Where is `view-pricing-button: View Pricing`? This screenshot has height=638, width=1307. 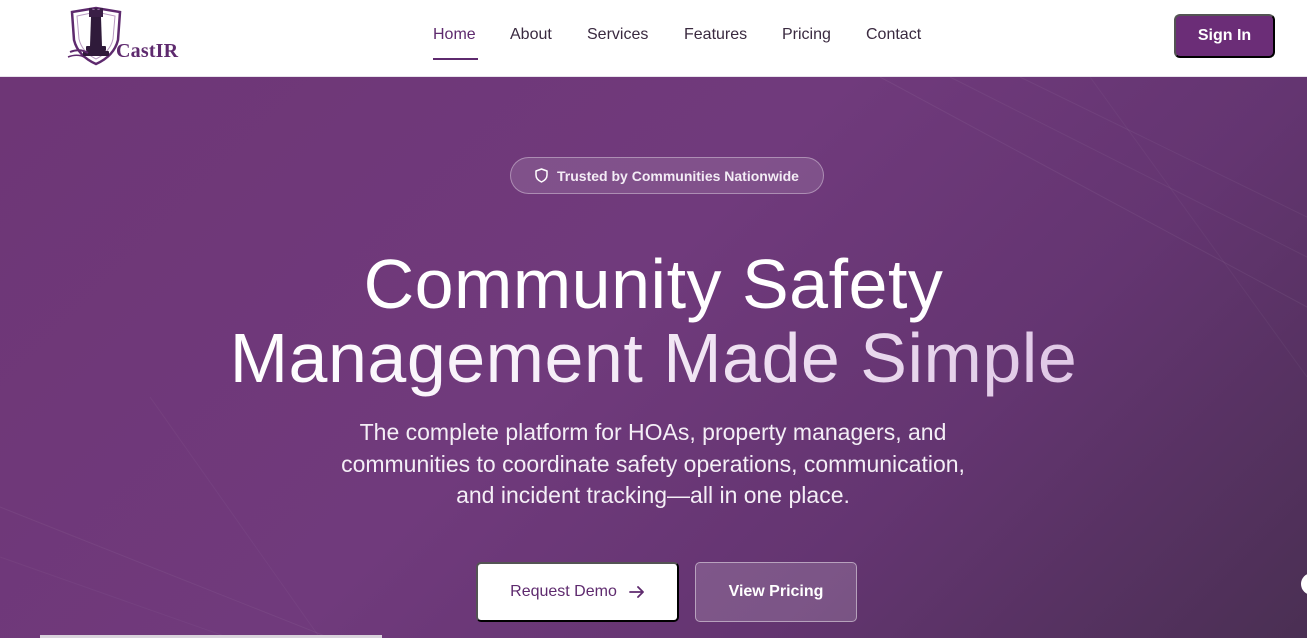 view-pricing-button: View Pricing is located at coordinates (776, 592).